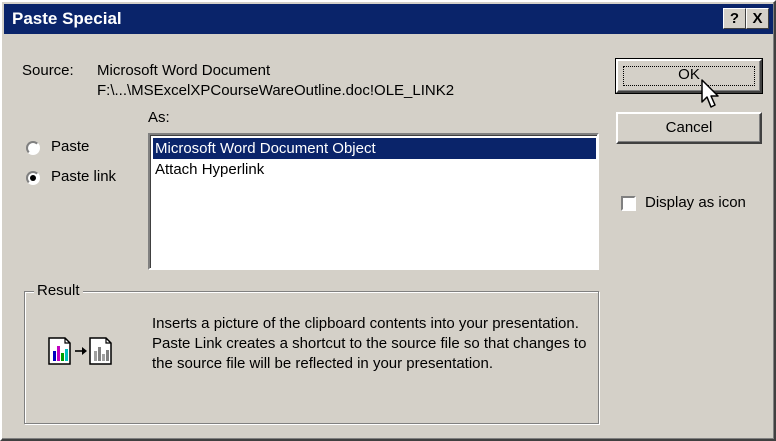 This screenshot has height=441, width=776. Describe the element at coordinates (70, 146) in the screenshot. I see `paste-label: Paste` at that location.